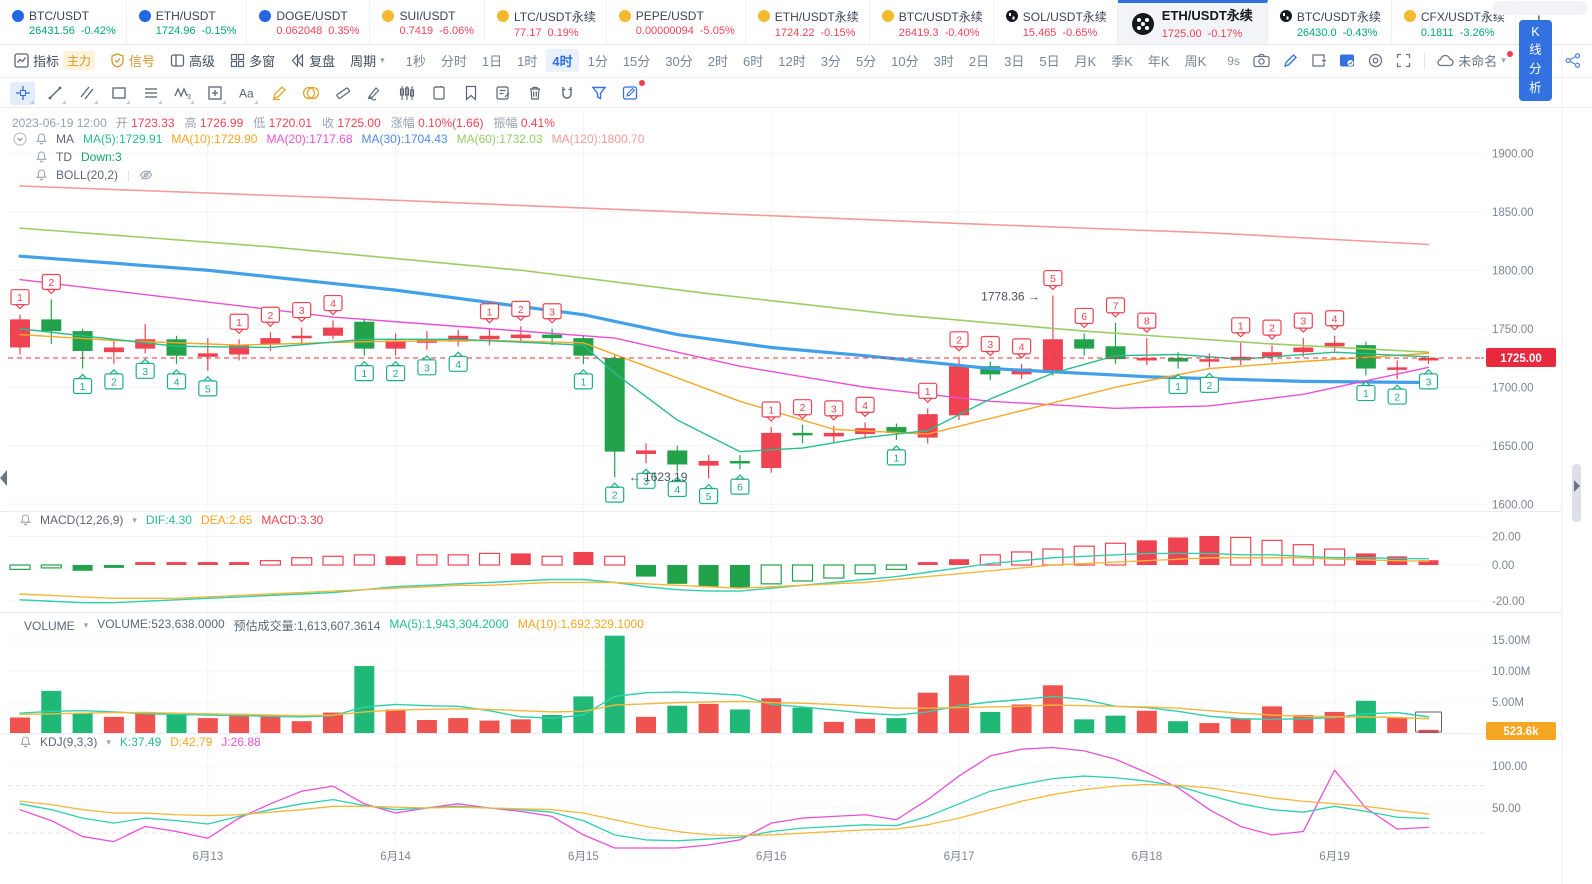  What do you see at coordinates (598, 93) in the screenshot?
I see `filter-tool` at bounding box center [598, 93].